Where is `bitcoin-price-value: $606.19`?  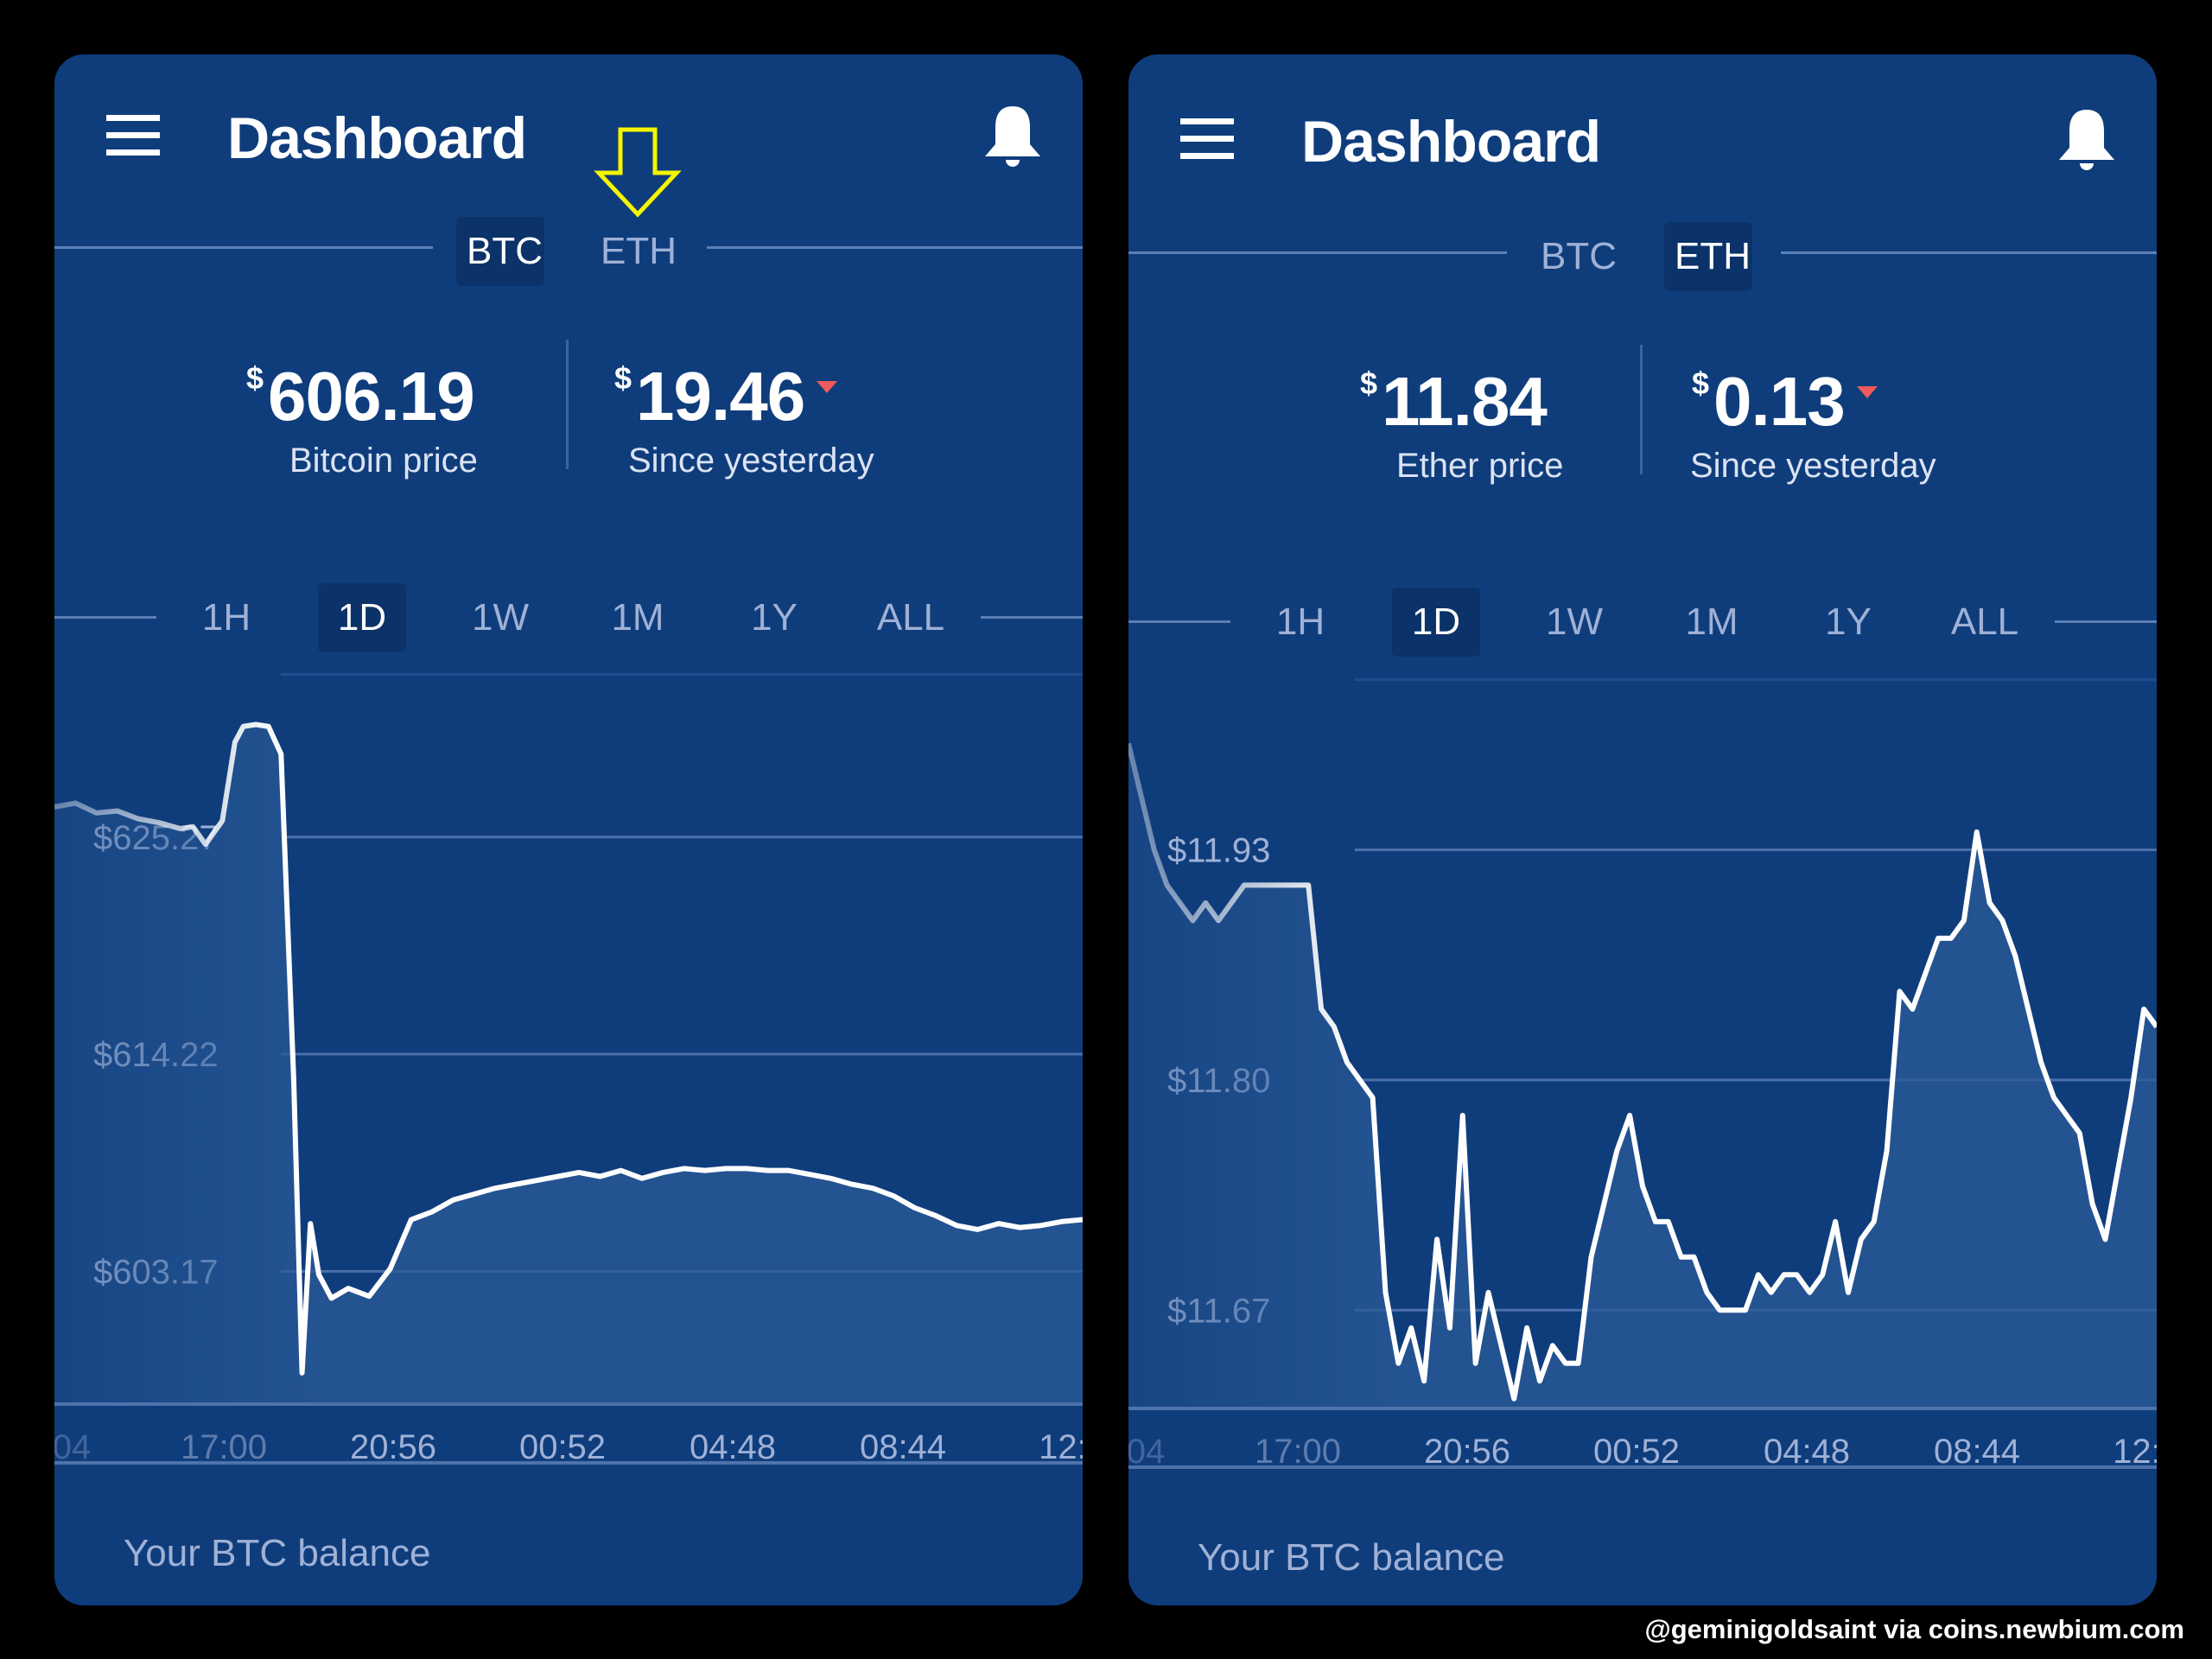 bitcoin-price-value: $606.19 is located at coordinates (360, 396).